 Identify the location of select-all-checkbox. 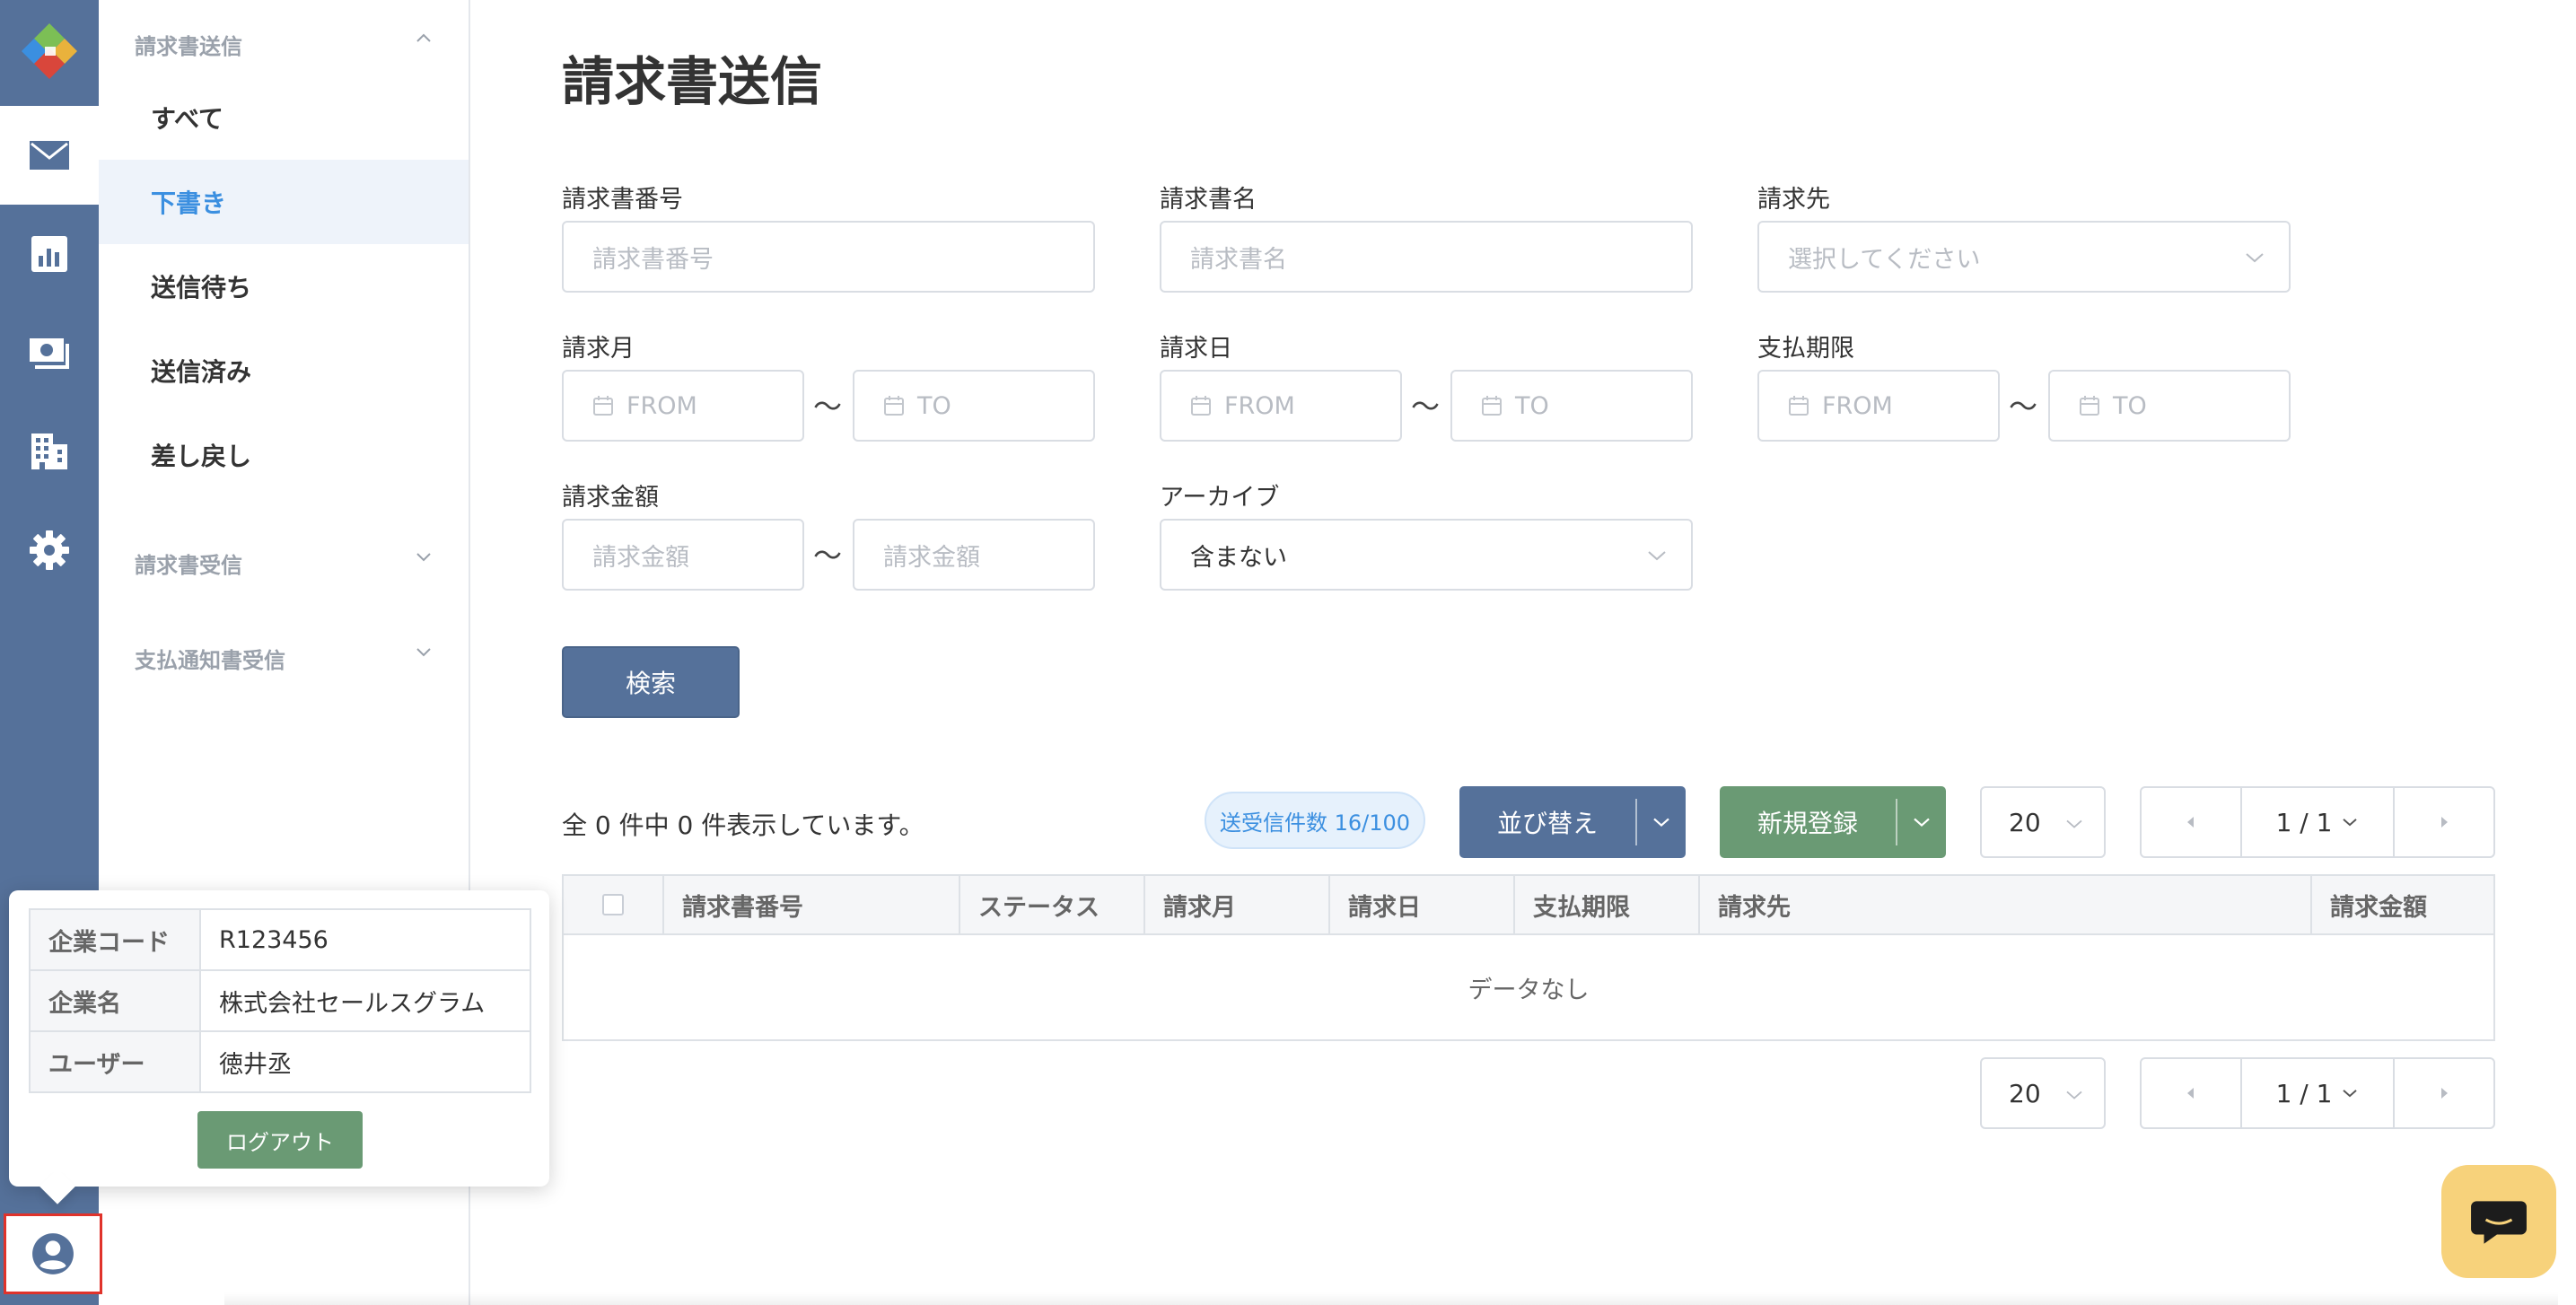
(613, 905).